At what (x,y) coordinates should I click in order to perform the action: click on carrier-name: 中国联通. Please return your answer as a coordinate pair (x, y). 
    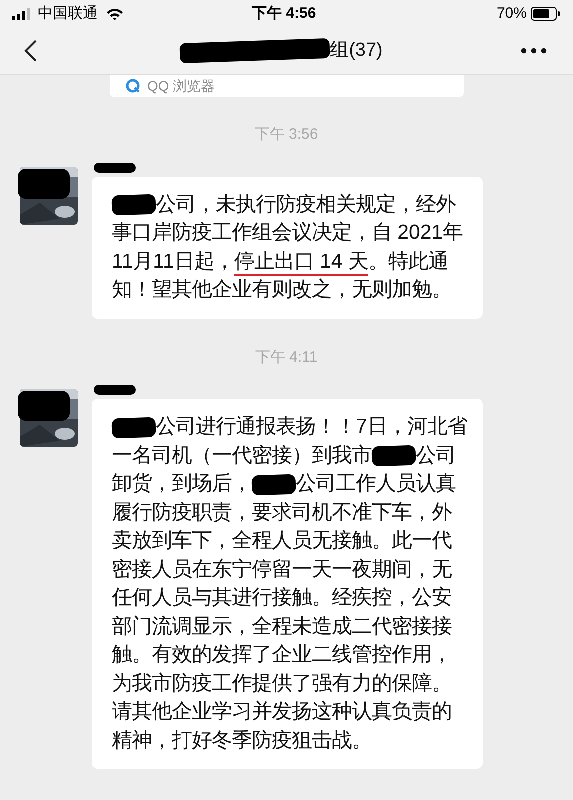
    Looking at the image, I should click on (68, 14).